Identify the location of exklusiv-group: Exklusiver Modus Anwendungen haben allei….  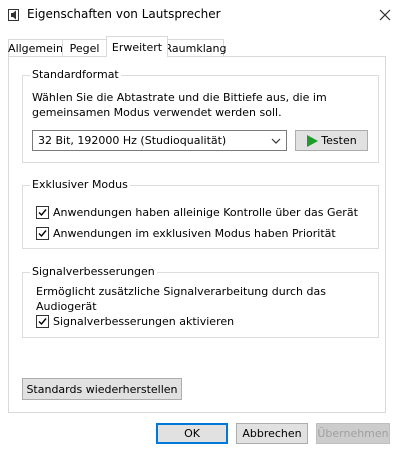
(200, 213).